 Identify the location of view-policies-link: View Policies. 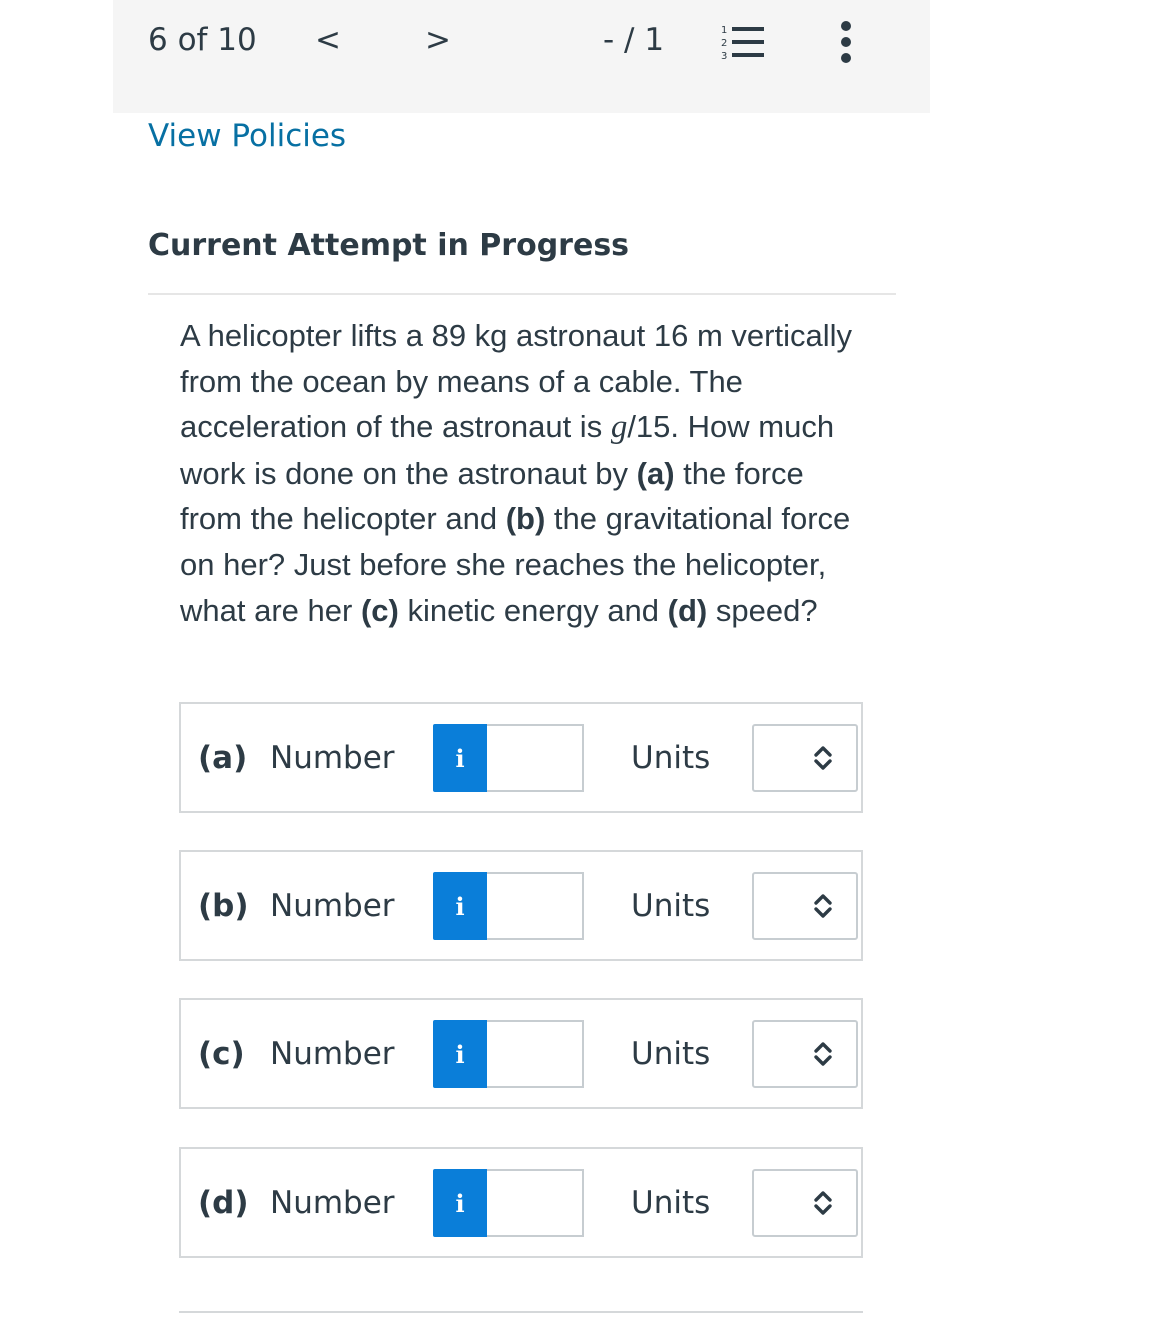
(247, 136).